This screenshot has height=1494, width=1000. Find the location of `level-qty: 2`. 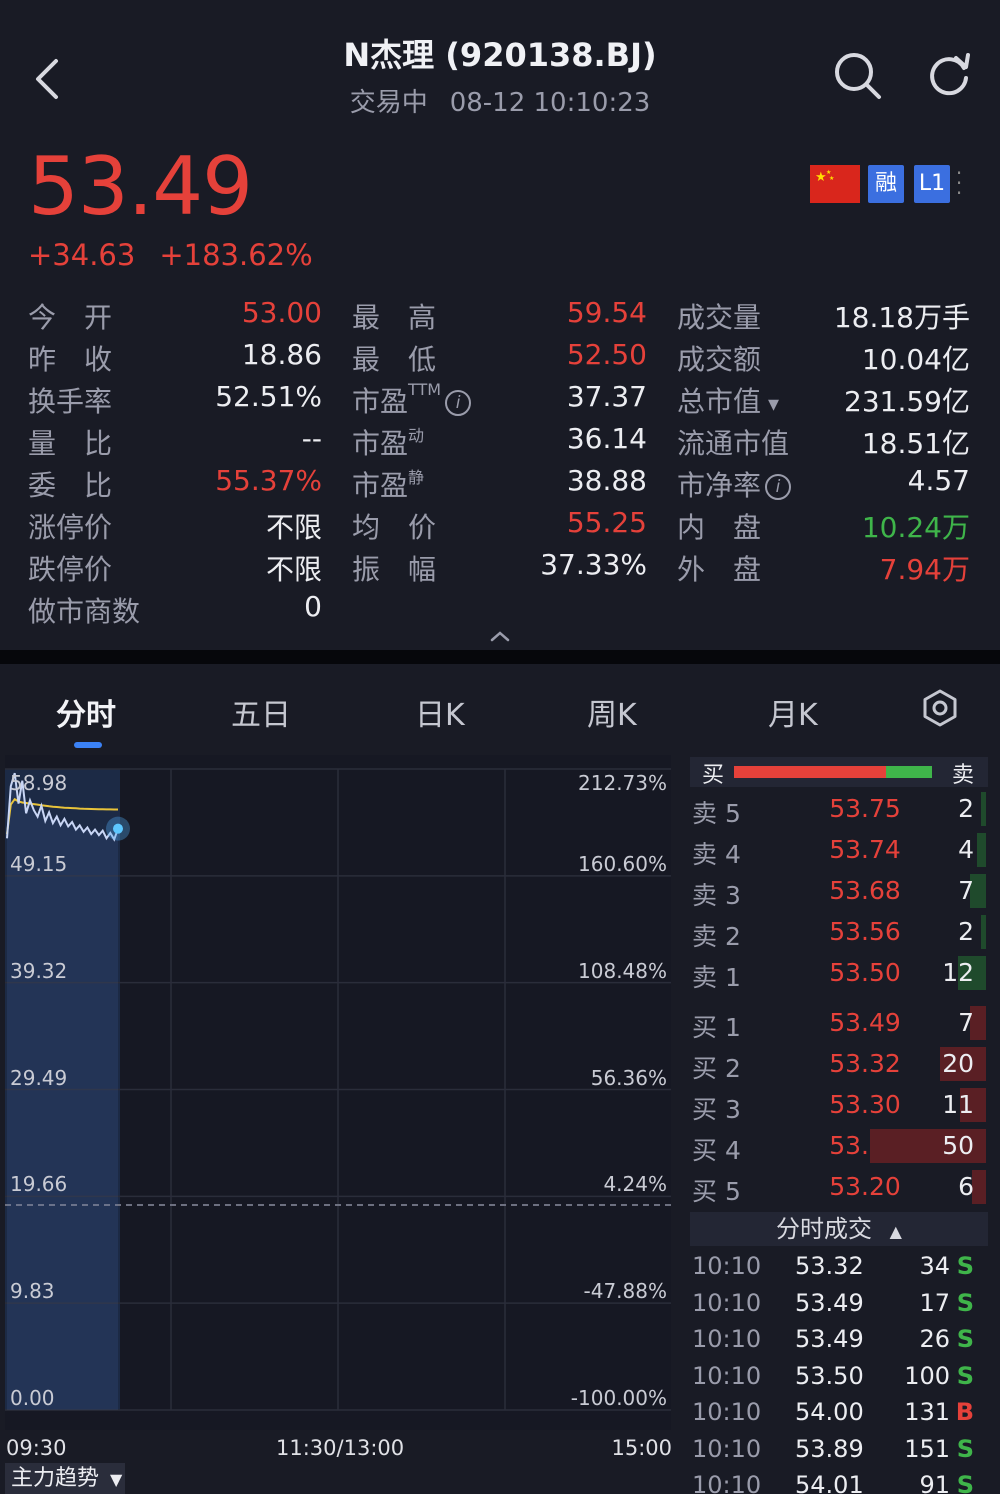

level-qty: 2 is located at coordinates (966, 931).